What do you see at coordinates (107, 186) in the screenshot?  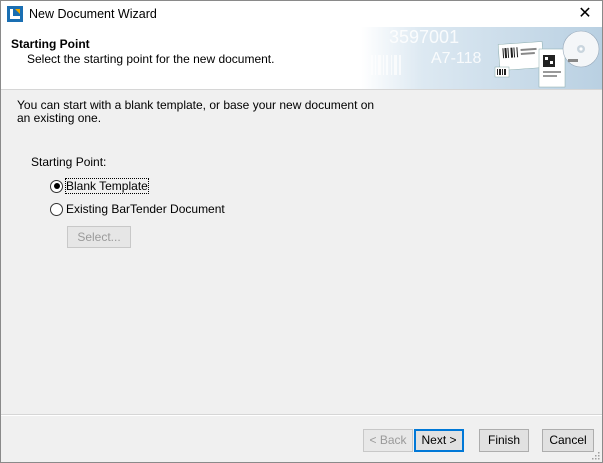 I see `blank-template-label: Blank Template` at bounding box center [107, 186].